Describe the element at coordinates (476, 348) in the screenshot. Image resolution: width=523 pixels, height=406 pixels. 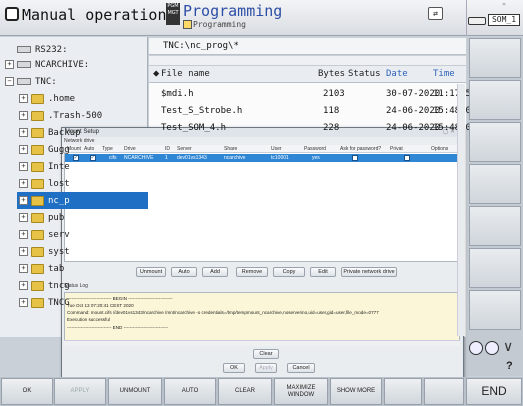
I see `rotate-left-icon` at that location.